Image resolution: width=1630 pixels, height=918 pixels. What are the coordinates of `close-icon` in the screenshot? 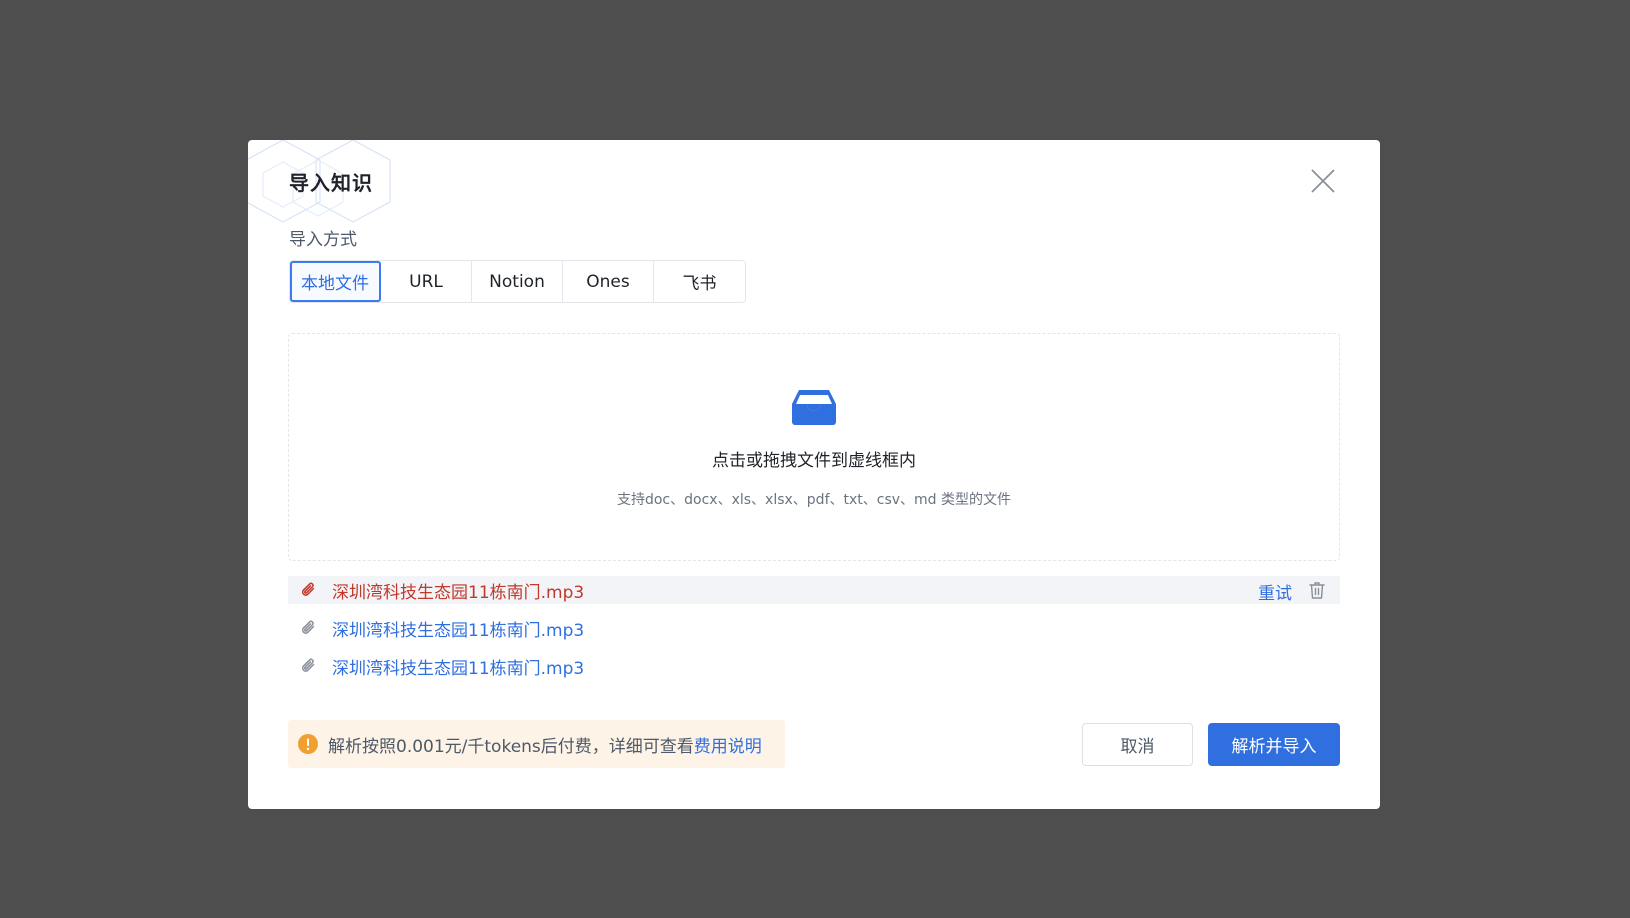 It's located at (1323, 181).